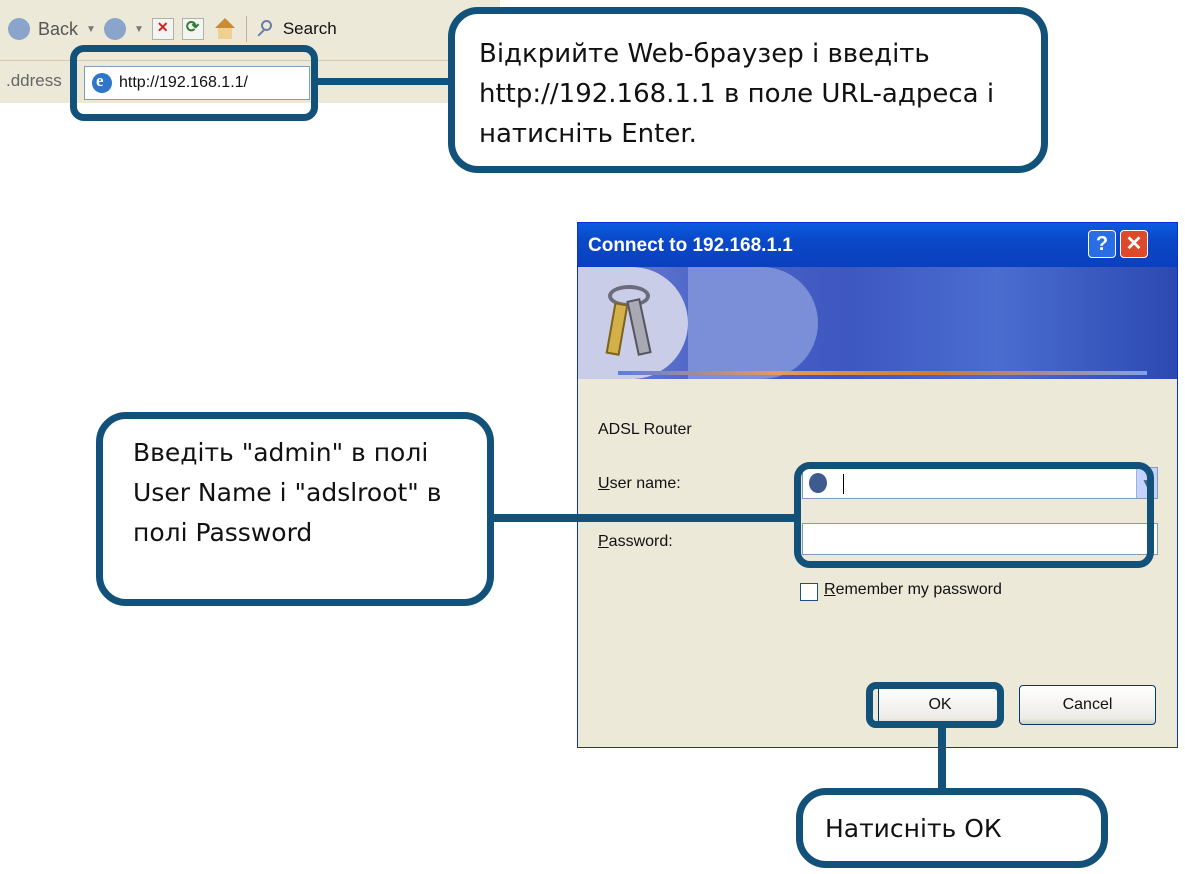 This screenshot has height=874, width=1185. I want to click on help-button: ?, so click(1102, 244).